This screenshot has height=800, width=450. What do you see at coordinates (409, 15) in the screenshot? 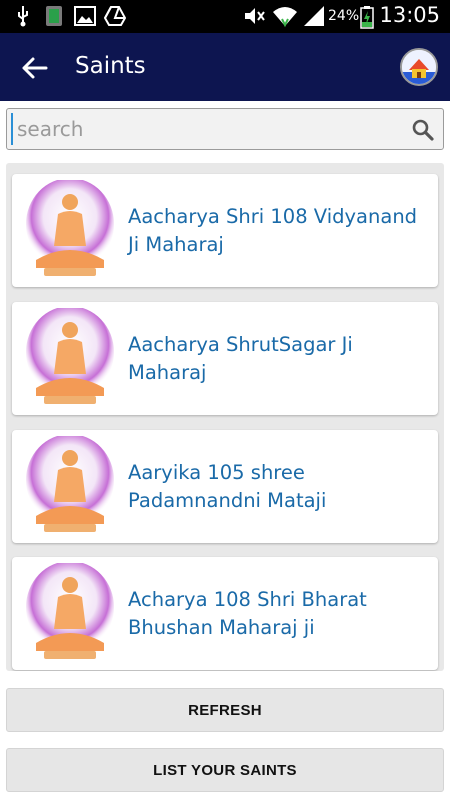
I see `clock: 13:05` at bounding box center [409, 15].